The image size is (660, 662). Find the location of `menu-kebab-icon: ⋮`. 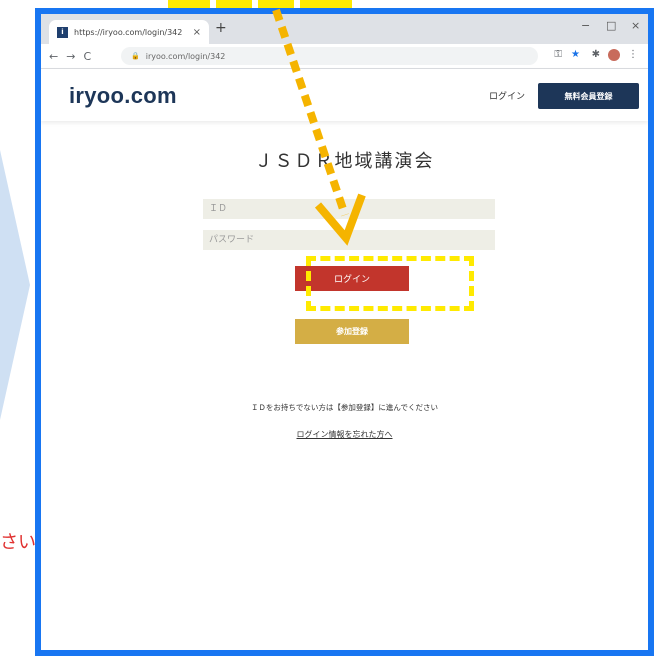

menu-kebab-icon: ⋮ is located at coordinates (633, 54).